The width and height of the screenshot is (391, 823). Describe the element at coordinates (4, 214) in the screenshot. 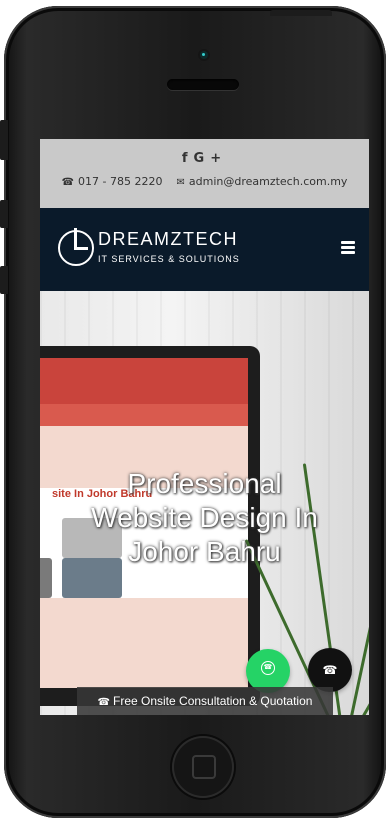

I see `volume-up-button` at that location.